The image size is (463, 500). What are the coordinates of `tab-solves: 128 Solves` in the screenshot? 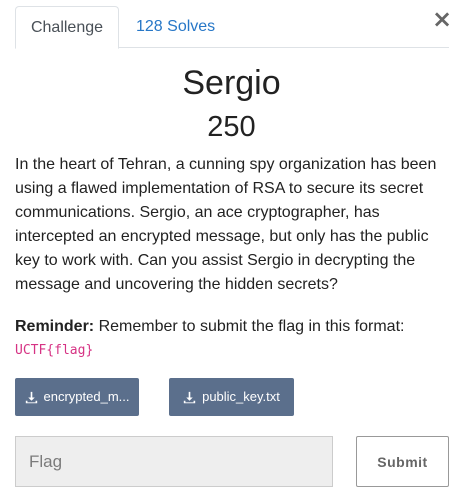 It's located at (175, 27).